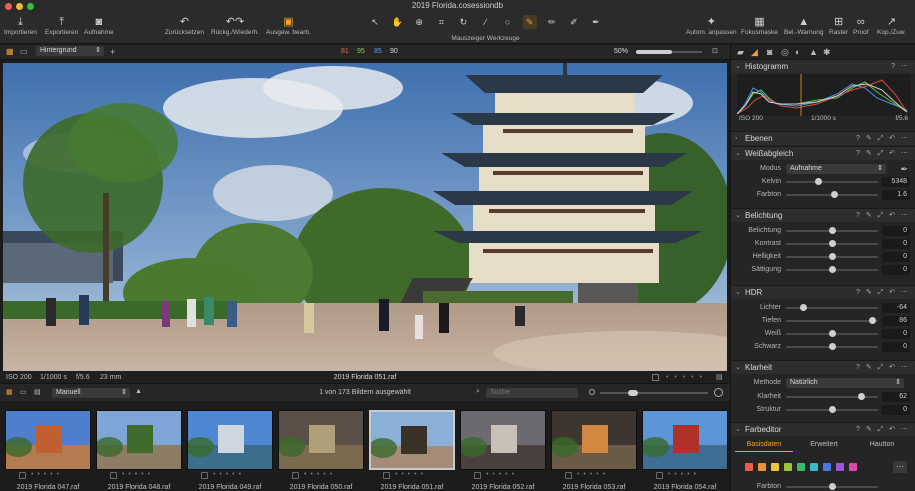  Describe the element at coordinates (574, 22) in the screenshot. I see `gradient-tool-icon: ✐` at that location.